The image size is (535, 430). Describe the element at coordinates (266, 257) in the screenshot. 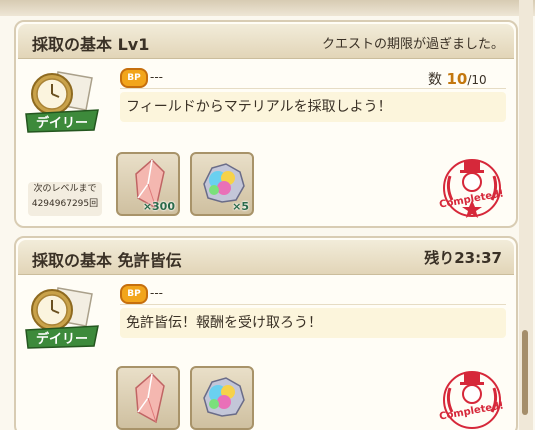

I see `quest-card-header: 採取の基本 免許皆伝 残り23:37` at that location.